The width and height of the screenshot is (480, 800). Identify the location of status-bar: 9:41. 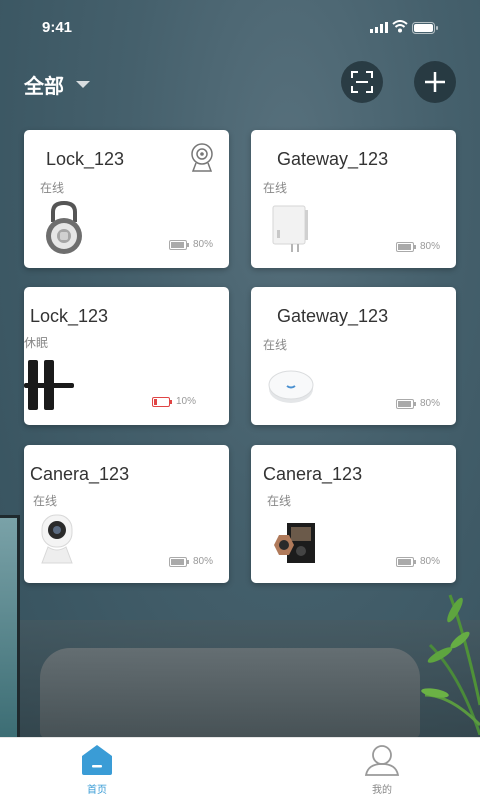
(240, 28).